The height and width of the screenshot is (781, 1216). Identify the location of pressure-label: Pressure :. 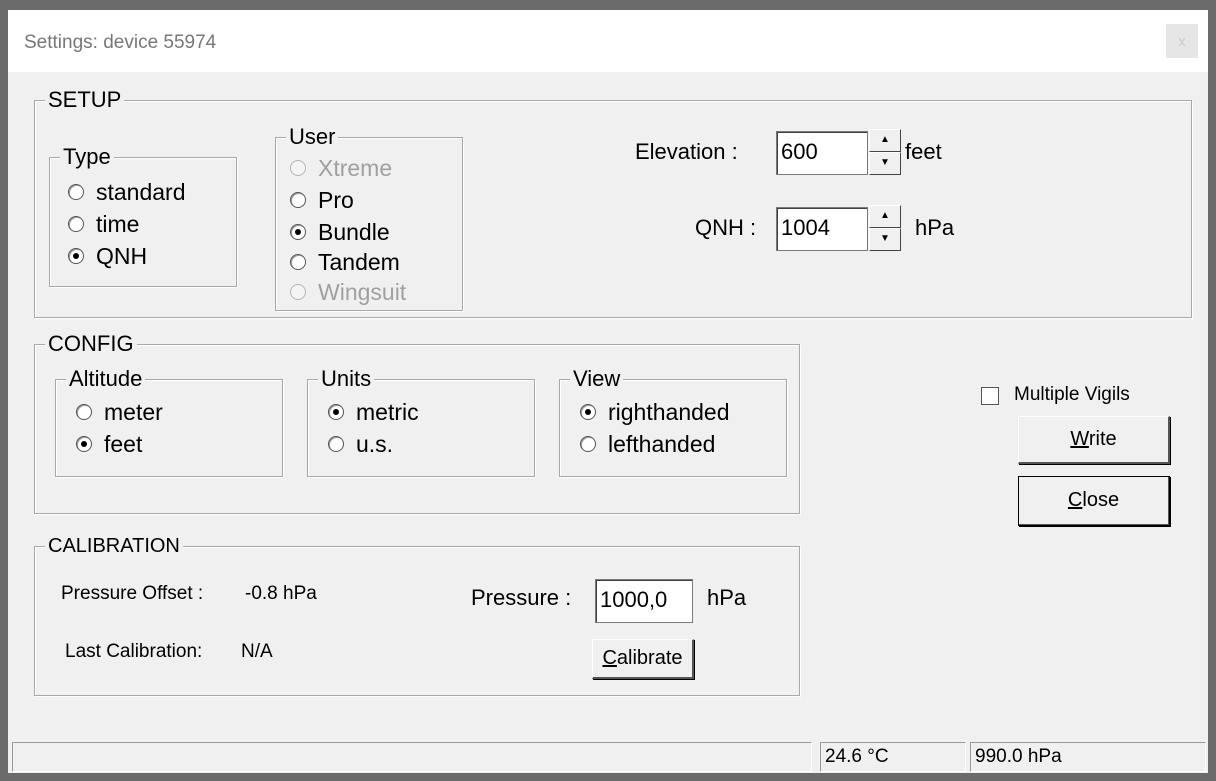
(521, 597).